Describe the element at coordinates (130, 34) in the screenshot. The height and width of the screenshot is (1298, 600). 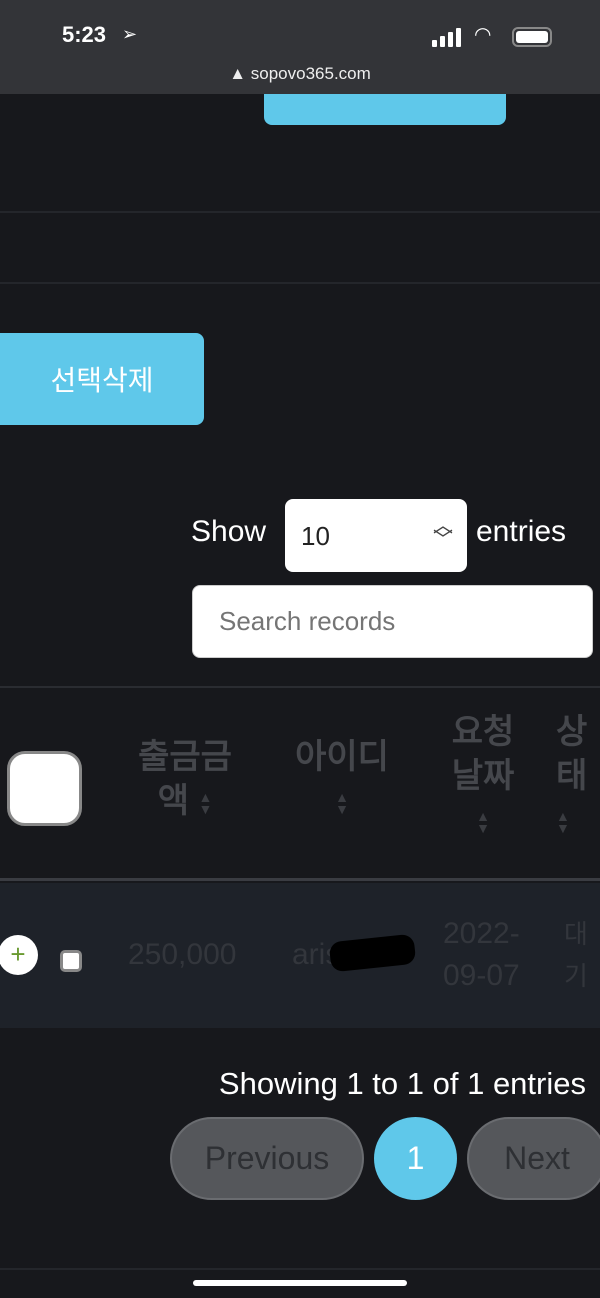
I see `location-arrow-icon: ➢` at that location.